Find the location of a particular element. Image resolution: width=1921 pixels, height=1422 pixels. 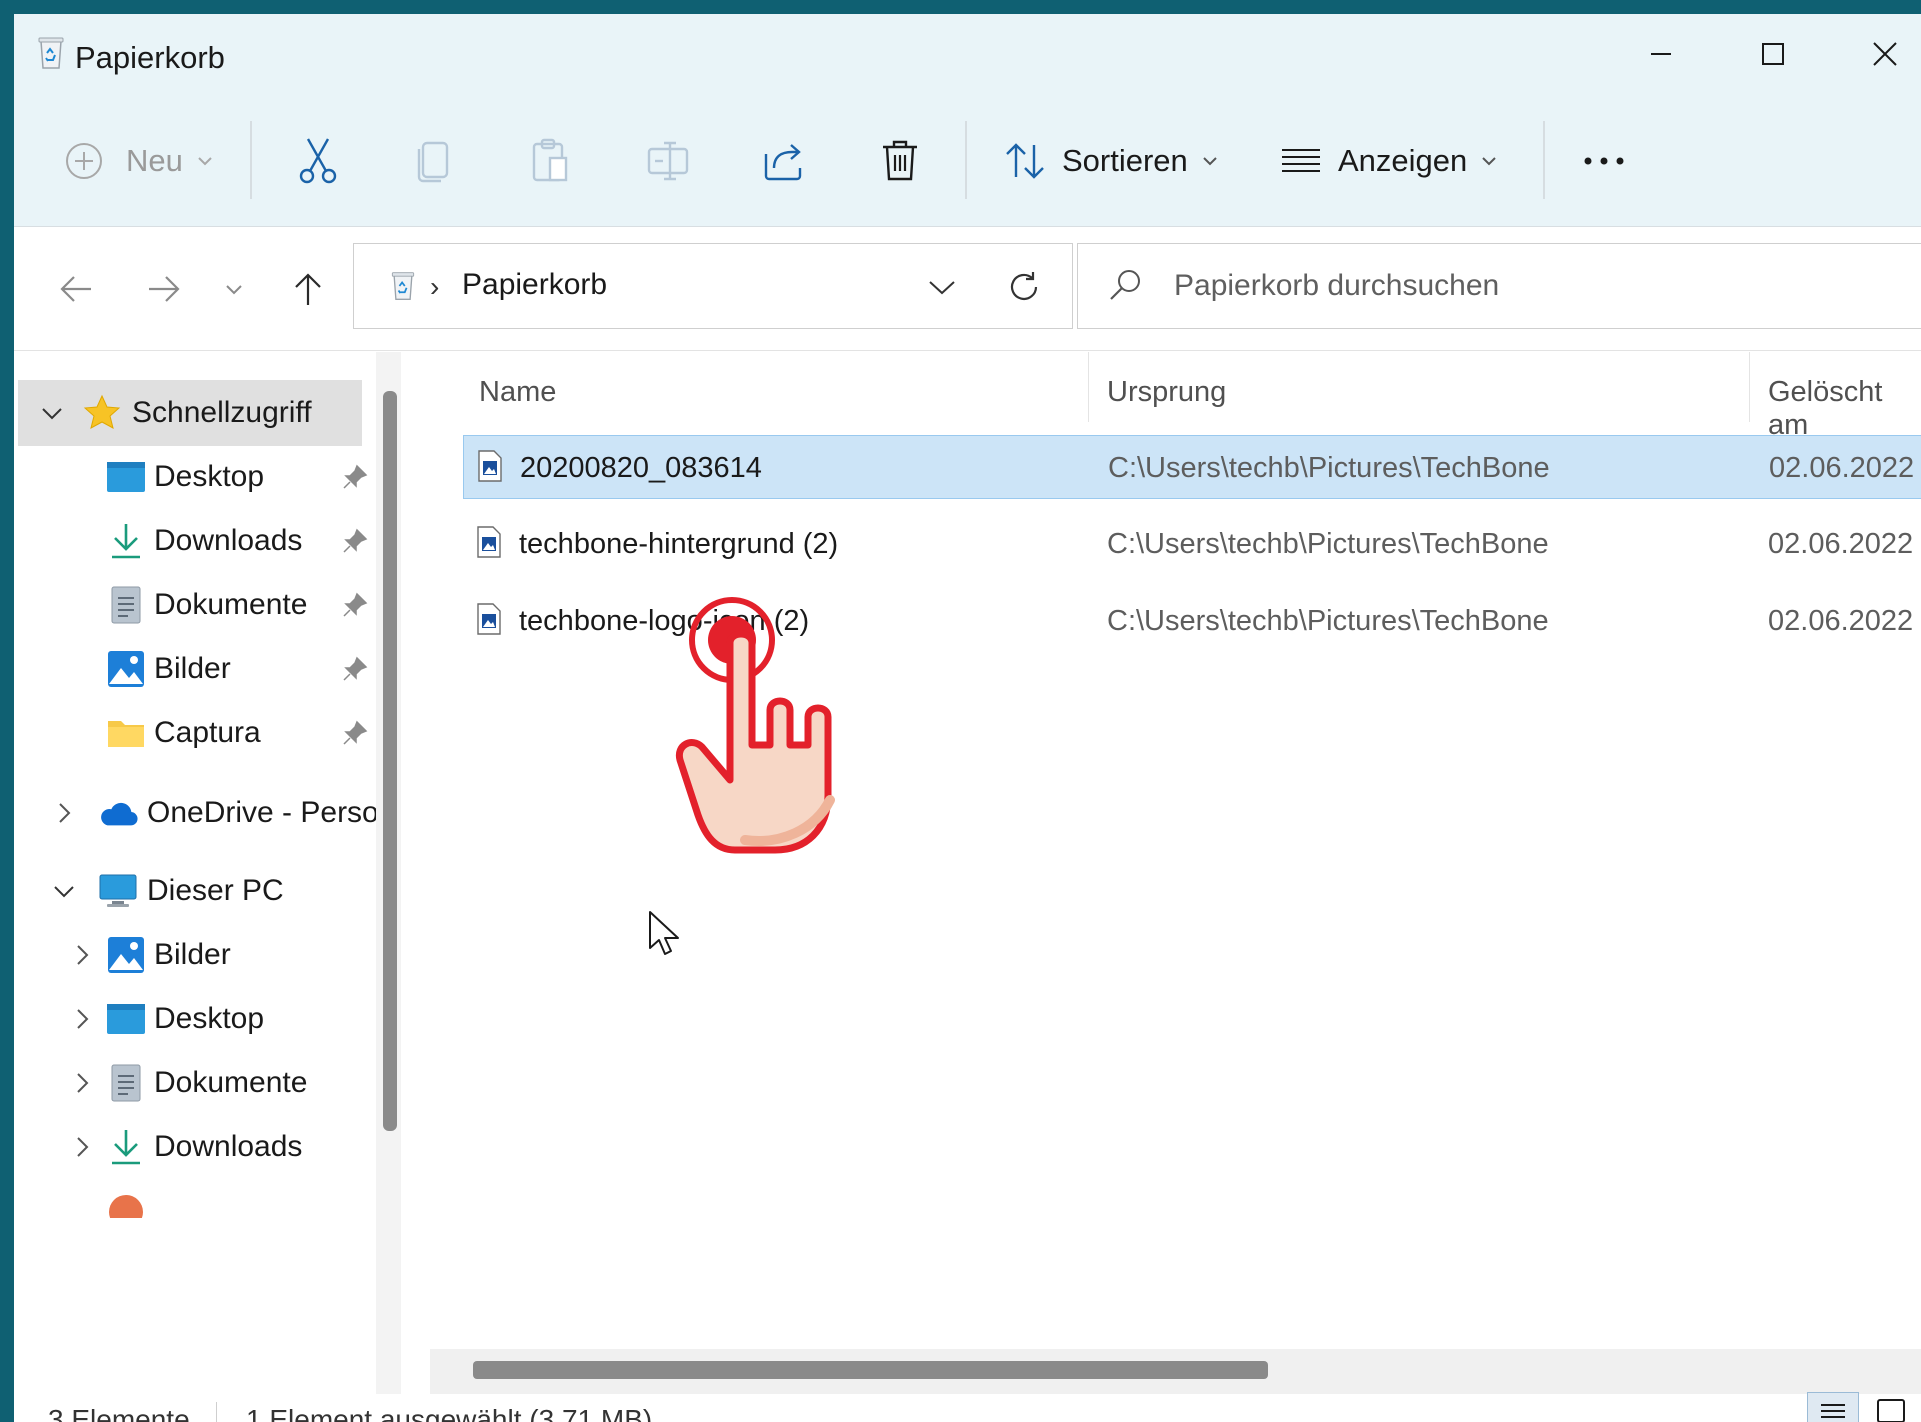

sidebar-item-label: Schnellzugriff is located at coordinates (222, 412).